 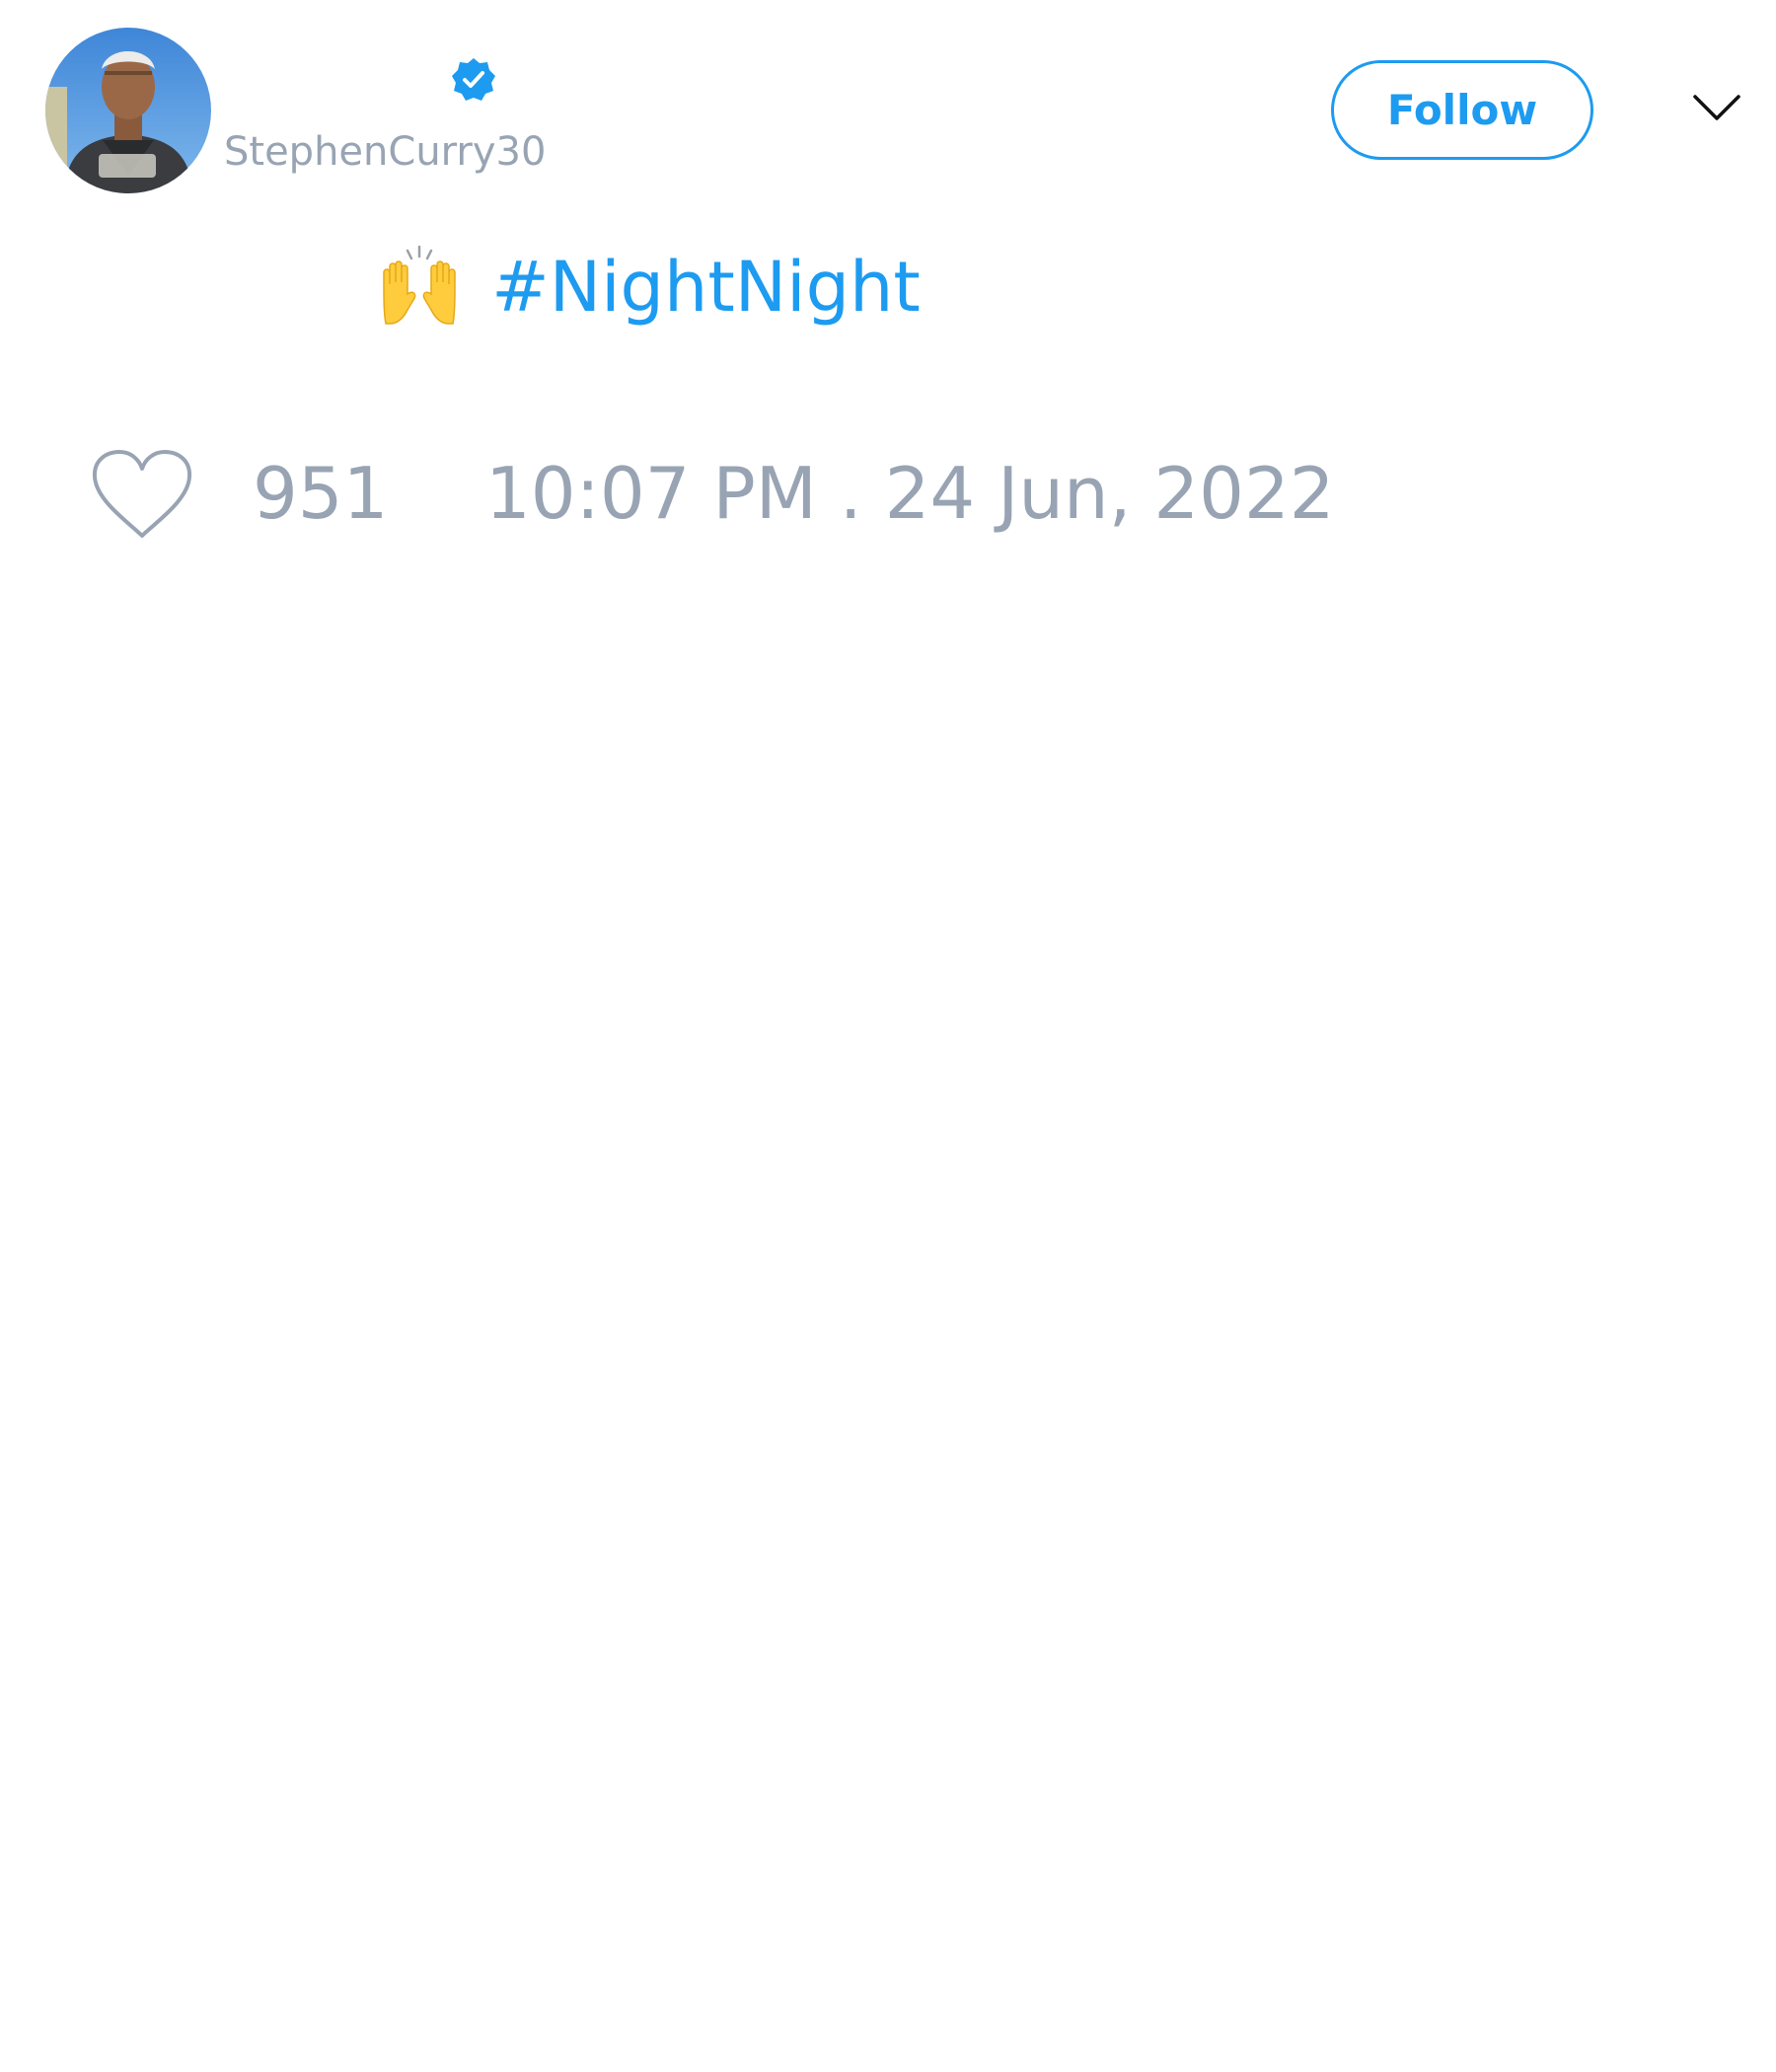 What do you see at coordinates (142, 496) in the screenshot?
I see `heart-icon` at bounding box center [142, 496].